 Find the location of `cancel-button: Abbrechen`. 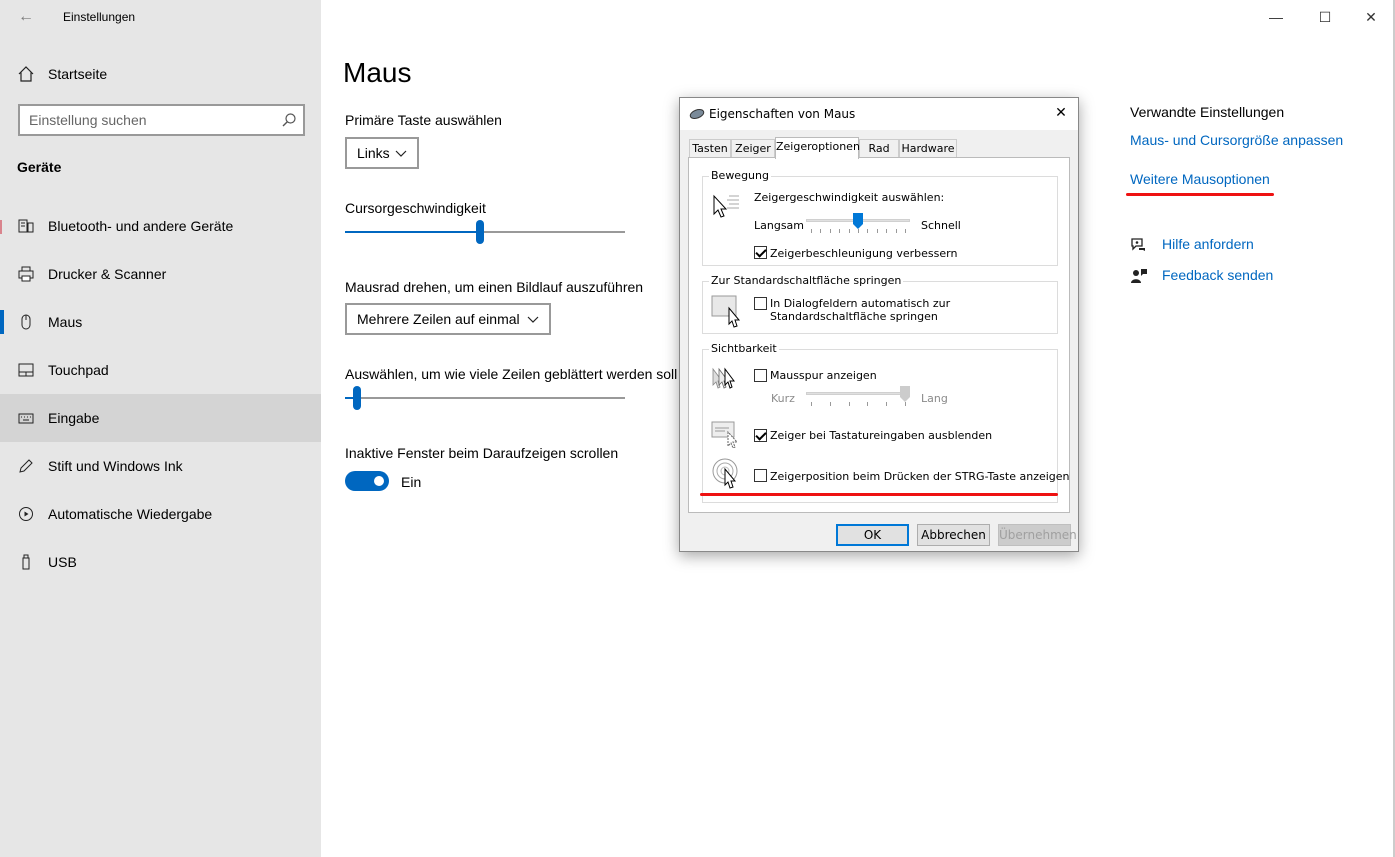

cancel-button: Abbrechen is located at coordinates (953, 535).